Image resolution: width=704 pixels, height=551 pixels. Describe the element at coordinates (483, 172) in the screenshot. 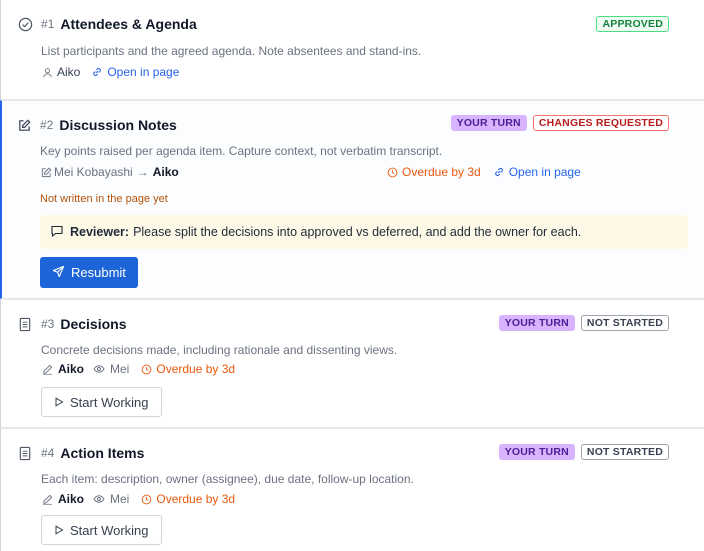

I see `section-status-meta: Overdue by 3d Open in page` at that location.